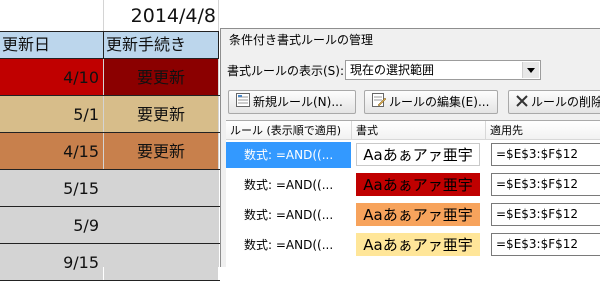 The width and height of the screenshot is (600, 281). Describe the element at coordinates (170, 16) in the screenshot. I see `date-cell: 2014/4/8` at that location.